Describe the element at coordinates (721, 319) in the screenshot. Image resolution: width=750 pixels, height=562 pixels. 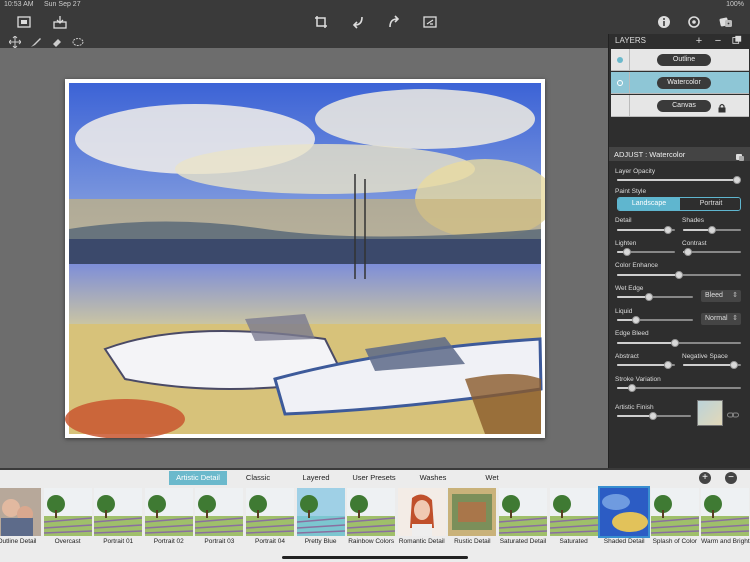
I see `liquid-mode-select: Normal ⇕` at that location.